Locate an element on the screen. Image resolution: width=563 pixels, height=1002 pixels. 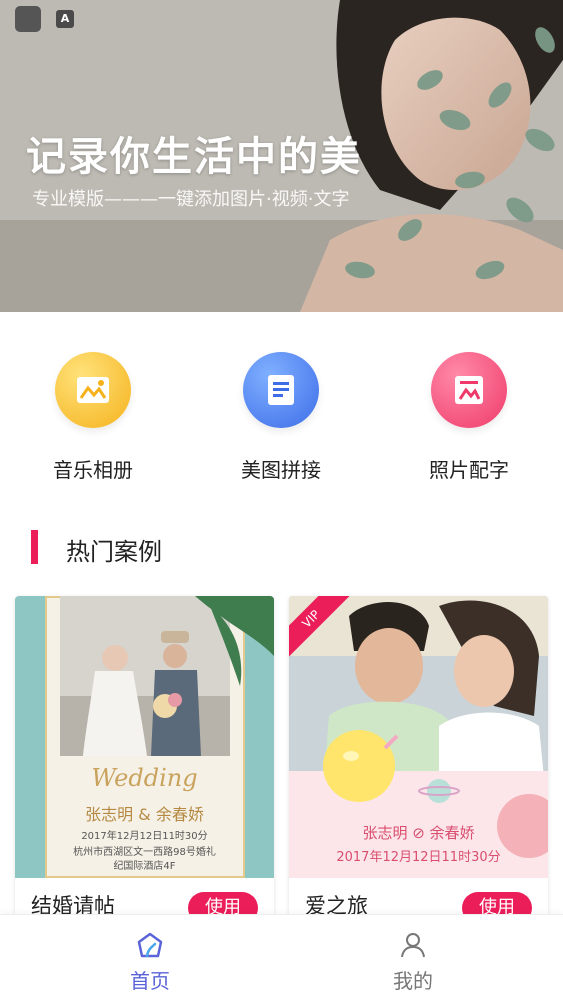
nav-tab-home: 首页 is located at coordinates (150, 958).